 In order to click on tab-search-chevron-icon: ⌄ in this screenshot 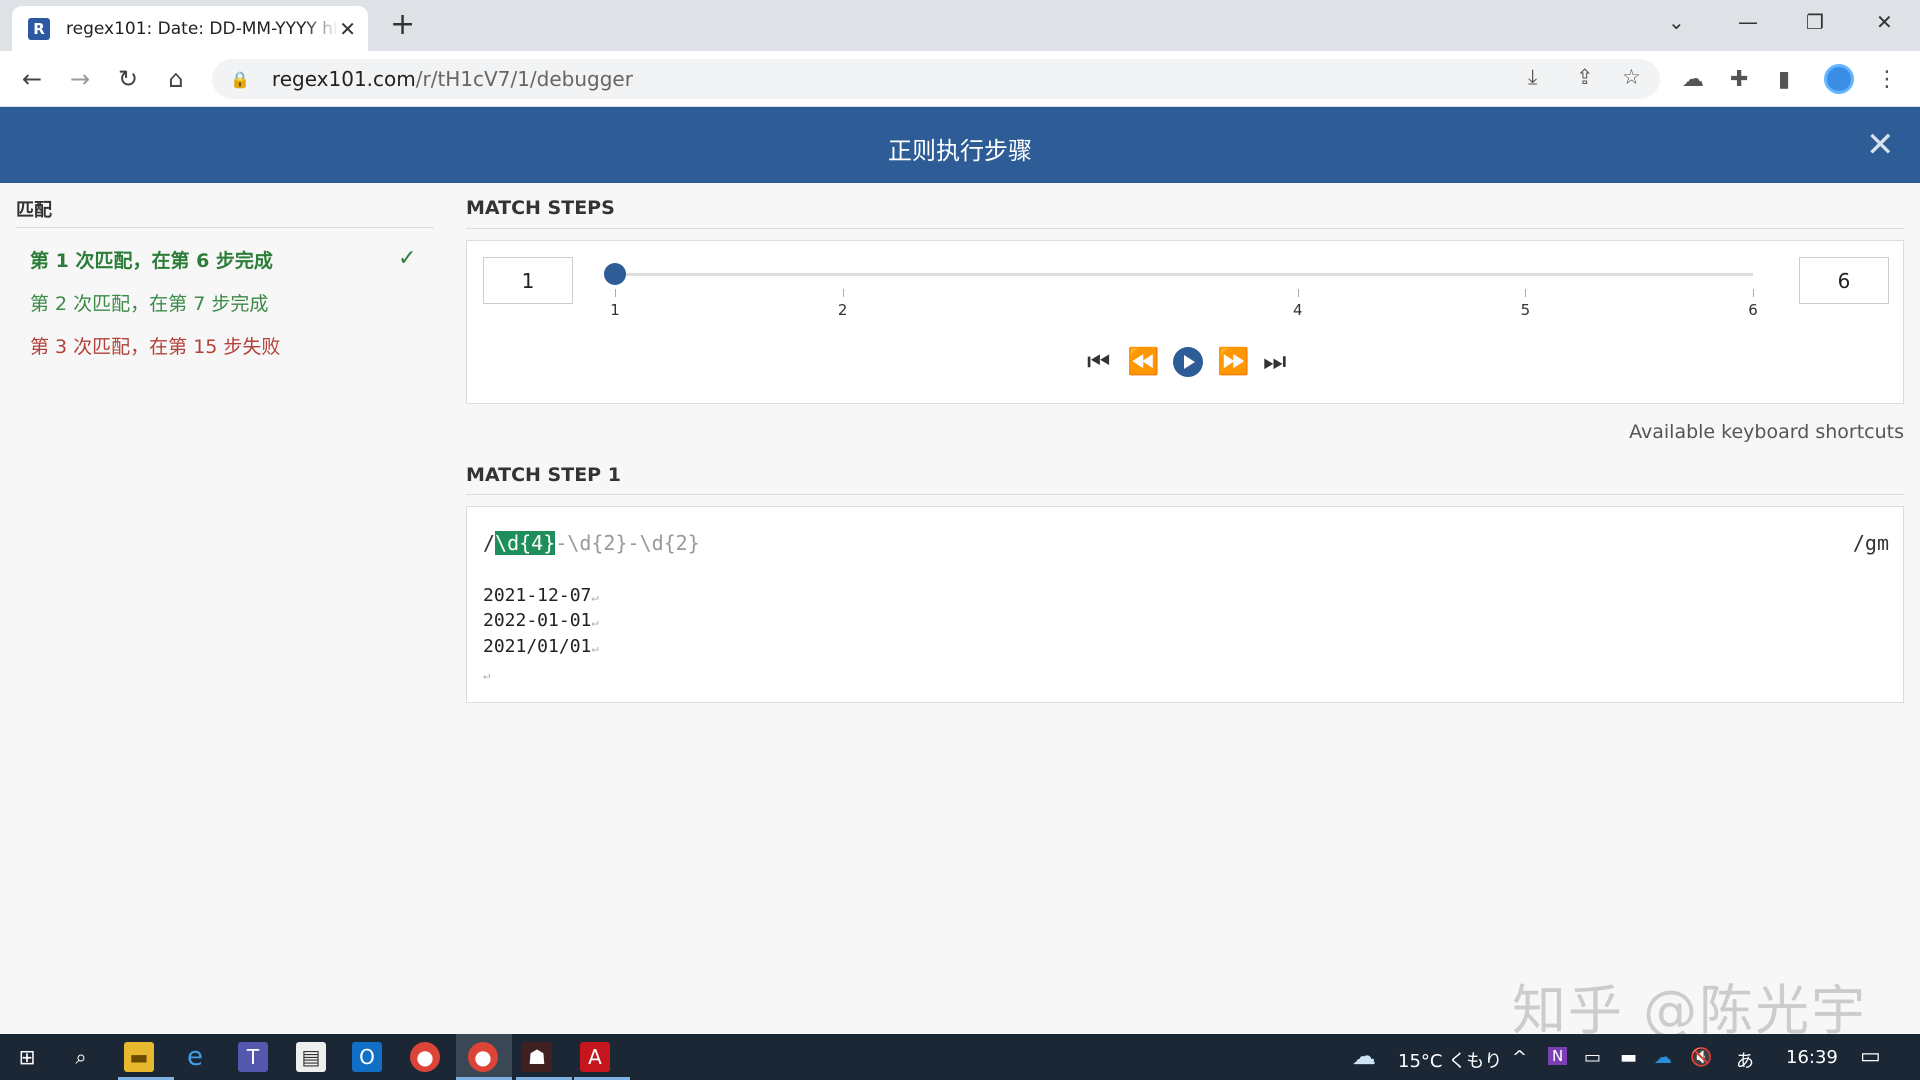, I will do `click(1676, 22)`.